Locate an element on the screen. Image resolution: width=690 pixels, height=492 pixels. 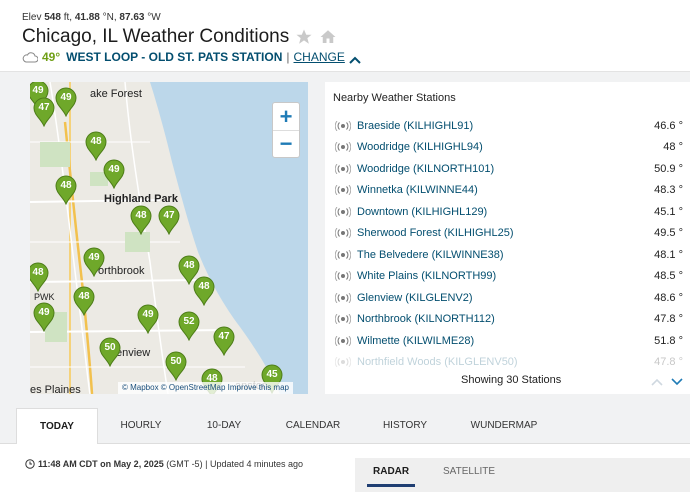
zoom-in-button: + is located at coordinates (286, 116).